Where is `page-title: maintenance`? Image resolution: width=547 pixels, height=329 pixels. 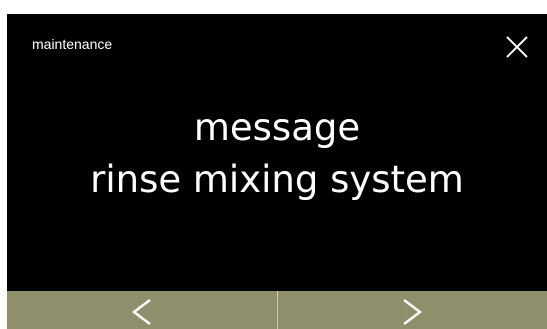
page-title: maintenance is located at coordinates (72, 44).